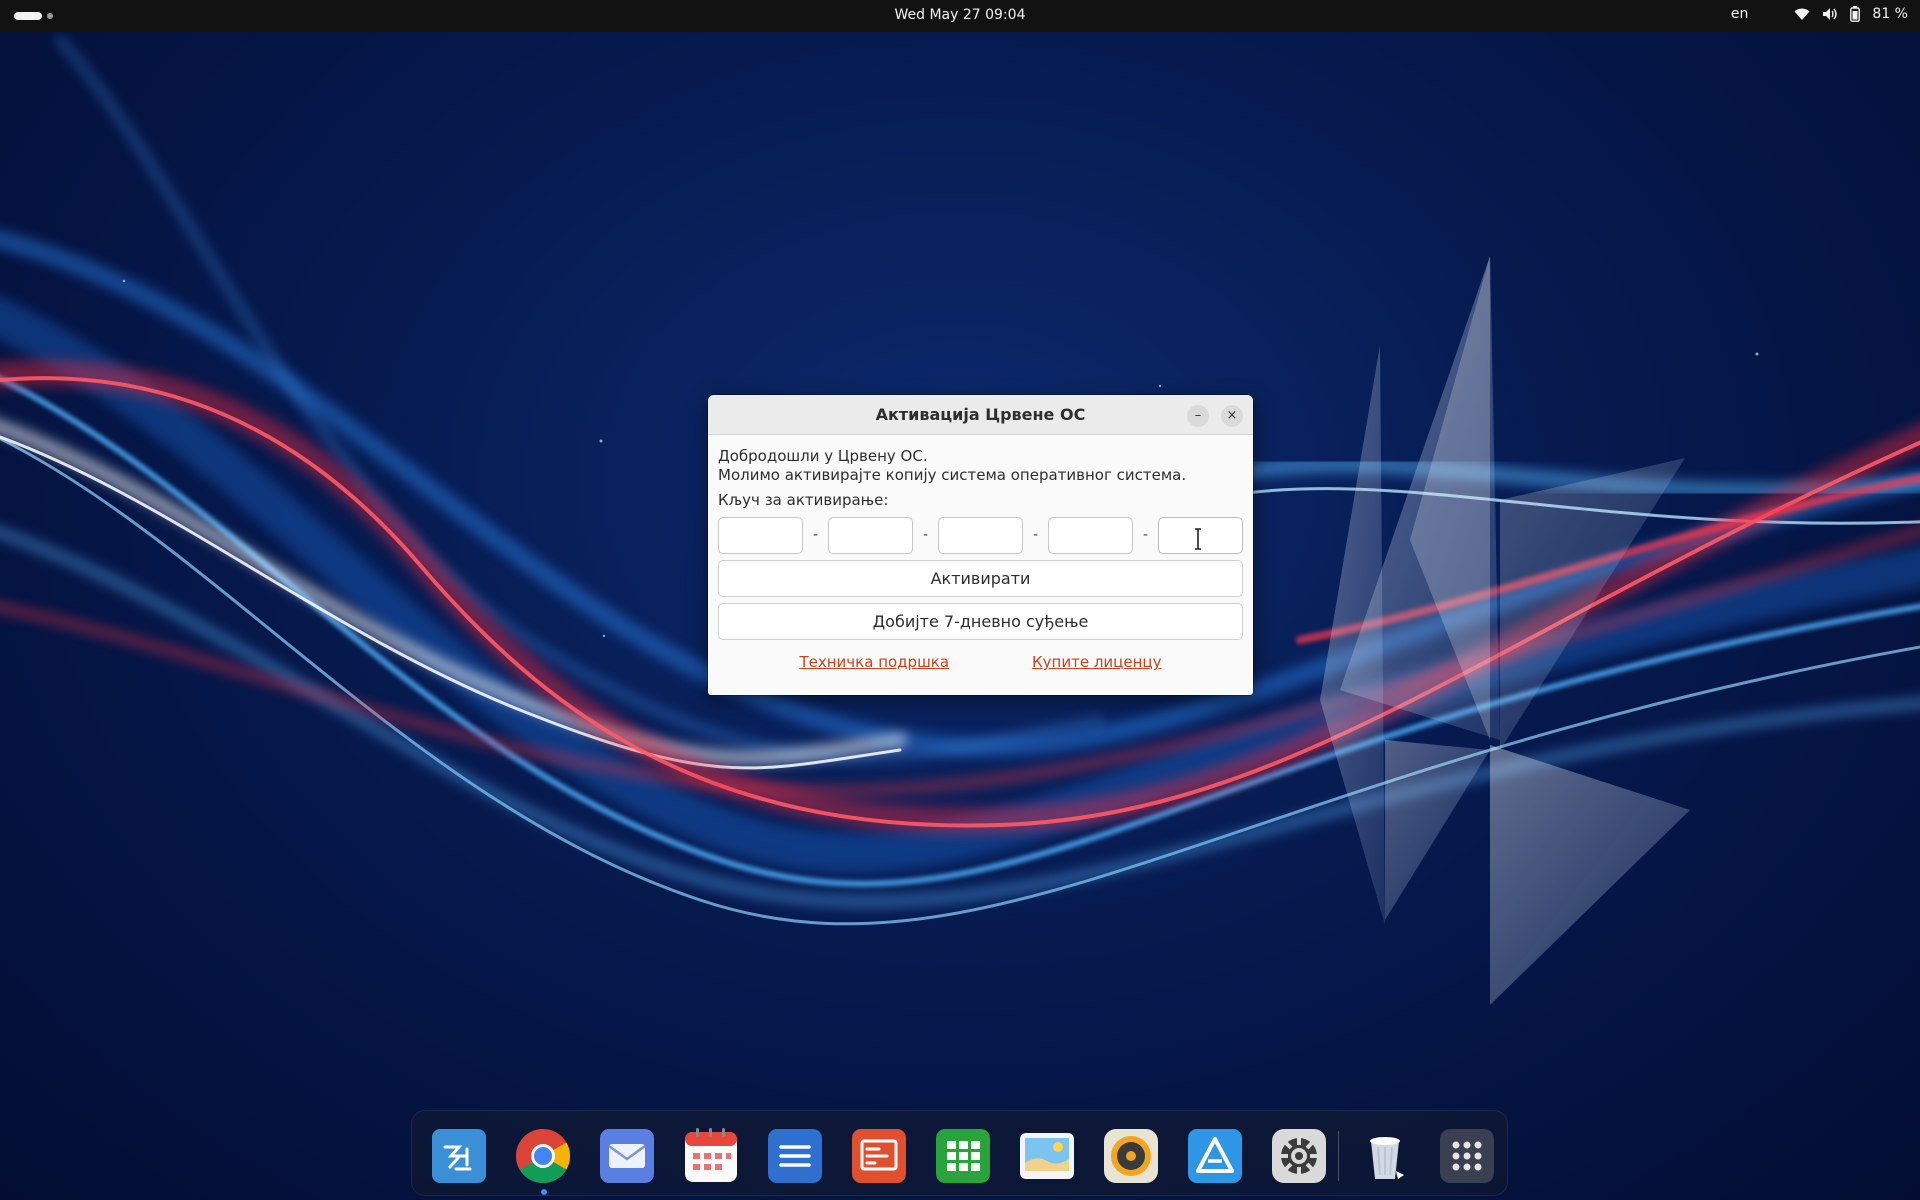 The width and height of the screenshot is (1920, 1200). I want to click on top-bar: Wed May 27 09:04 en 81 %, so click(960, 16).